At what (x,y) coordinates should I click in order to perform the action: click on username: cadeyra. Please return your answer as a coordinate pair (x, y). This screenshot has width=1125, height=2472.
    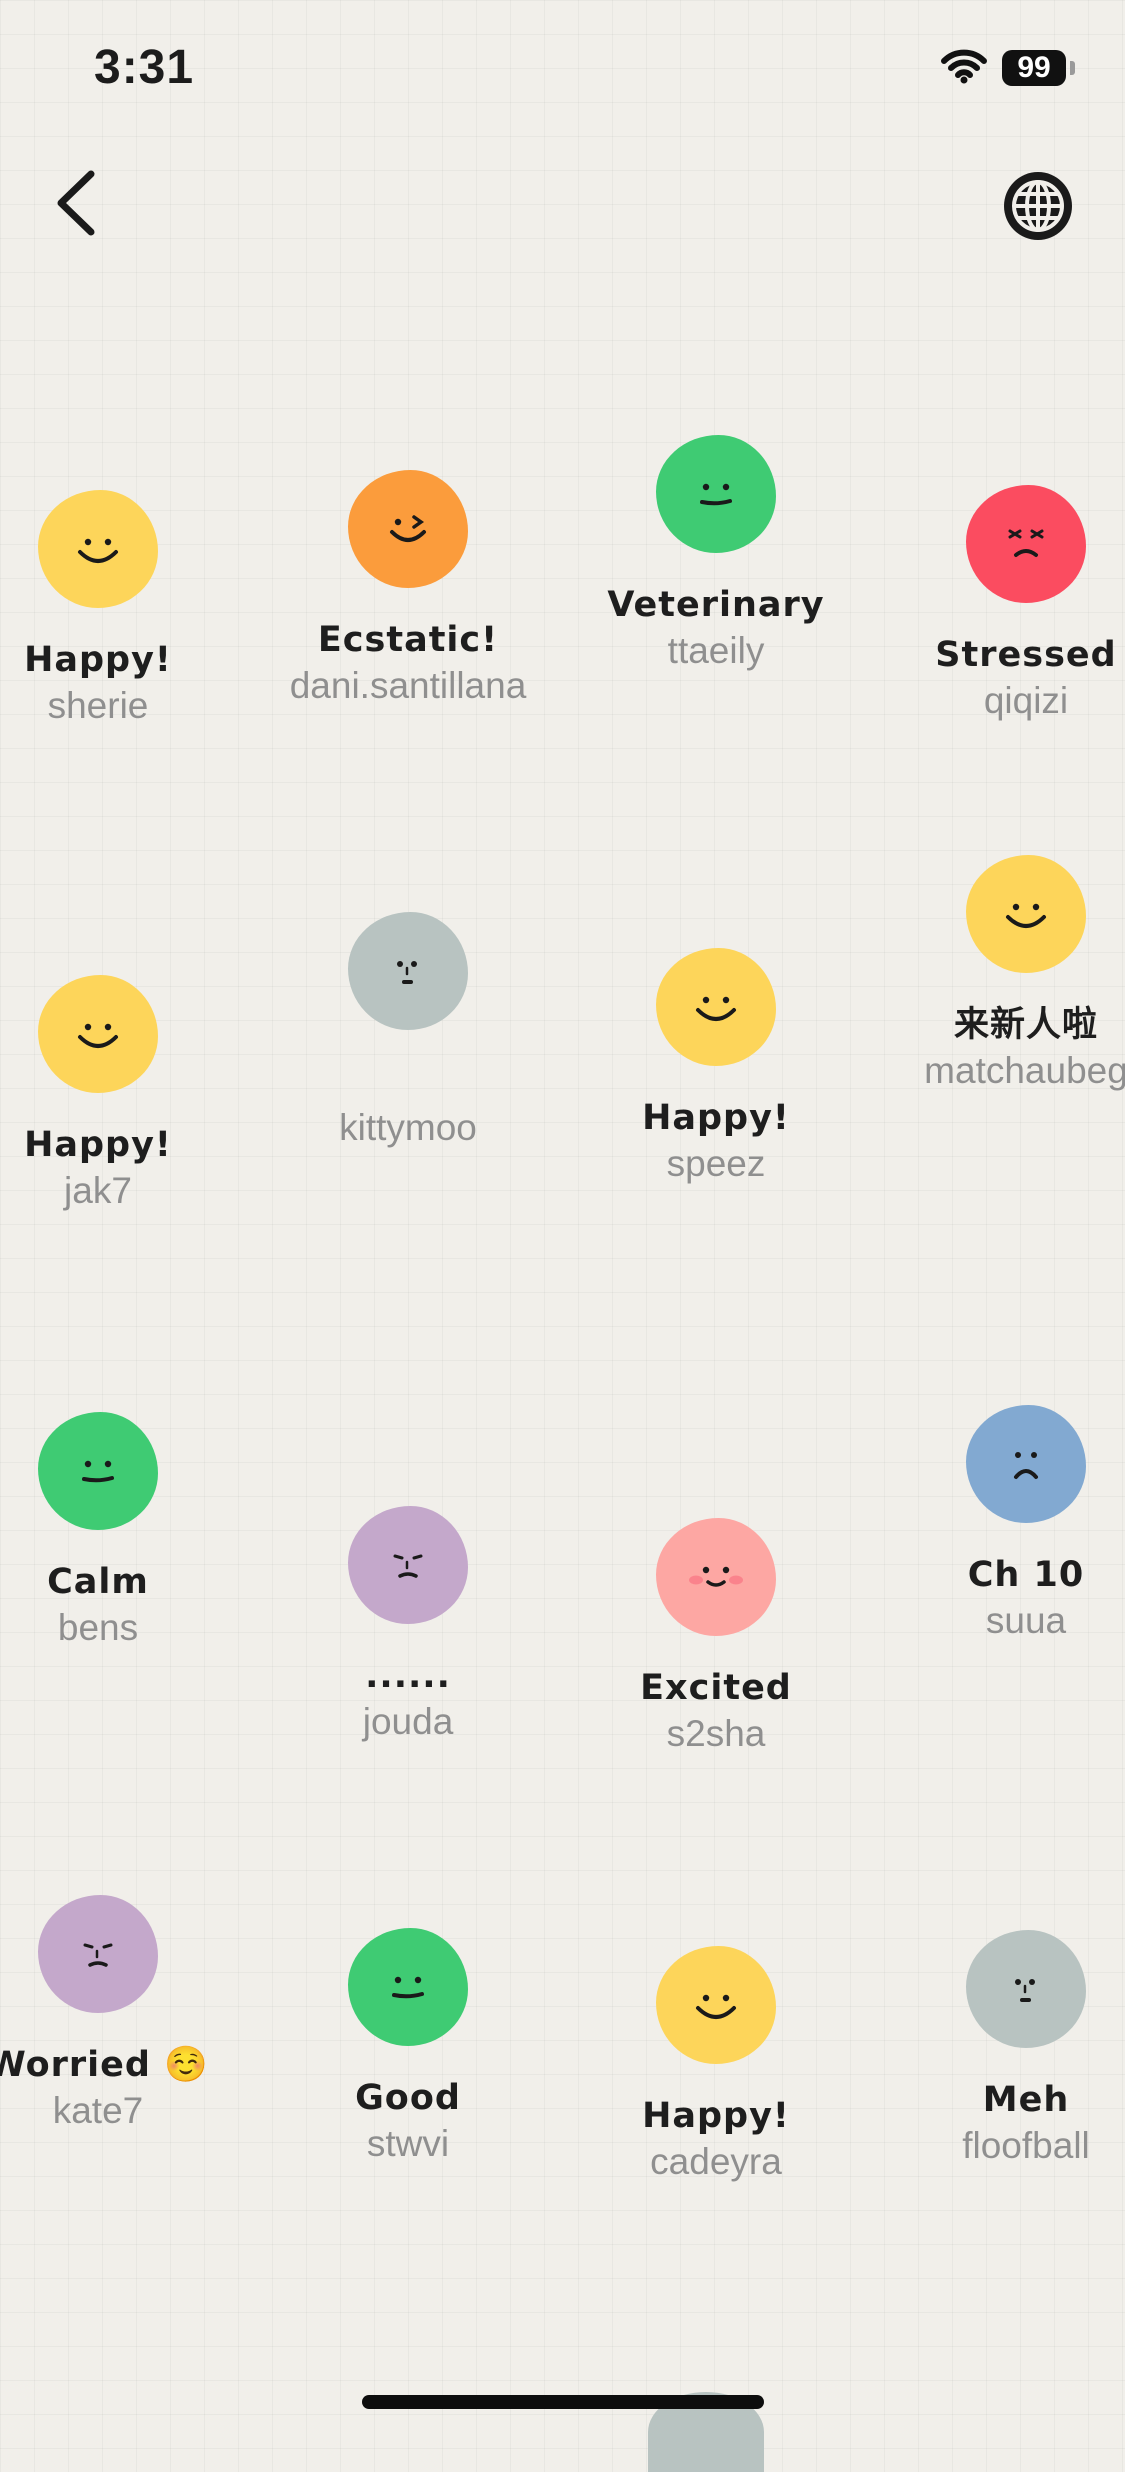
    Looking at the image, I should click on (716, 2161).